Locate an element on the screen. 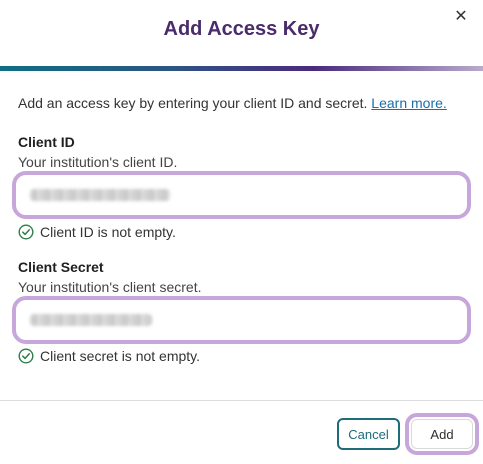  add-button: Add is located at coordinates (442, 434).